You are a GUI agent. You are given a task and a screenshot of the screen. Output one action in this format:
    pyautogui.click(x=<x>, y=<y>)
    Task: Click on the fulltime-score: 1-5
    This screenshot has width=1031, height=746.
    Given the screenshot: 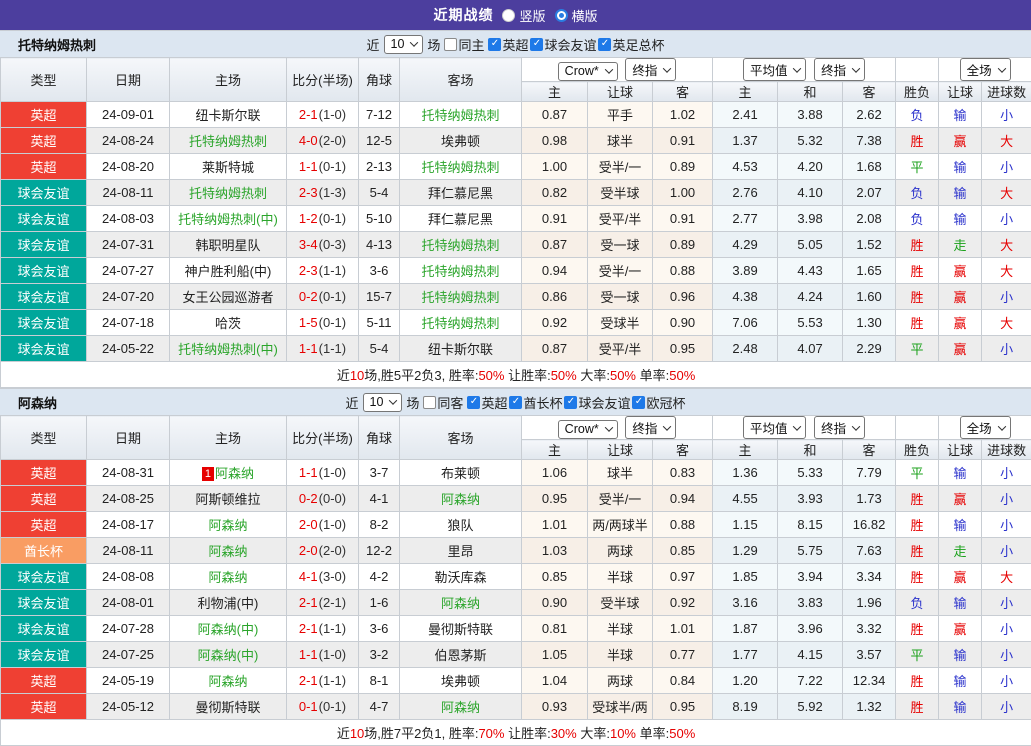 What is the action you would take?
    pyautogui.click(x=308, y=322)
    